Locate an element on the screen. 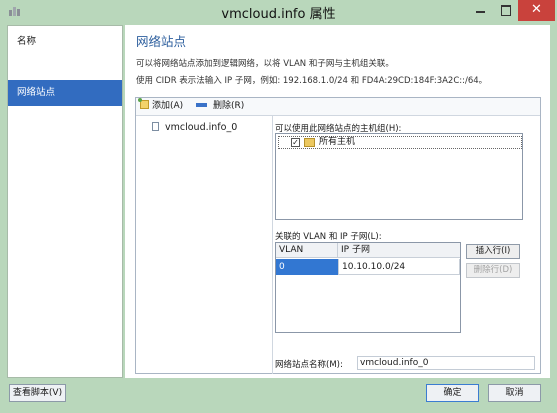 This screenshot has height=413, width=557. column-header-subnet: IP 子网 is located at coordinates (399, 250).